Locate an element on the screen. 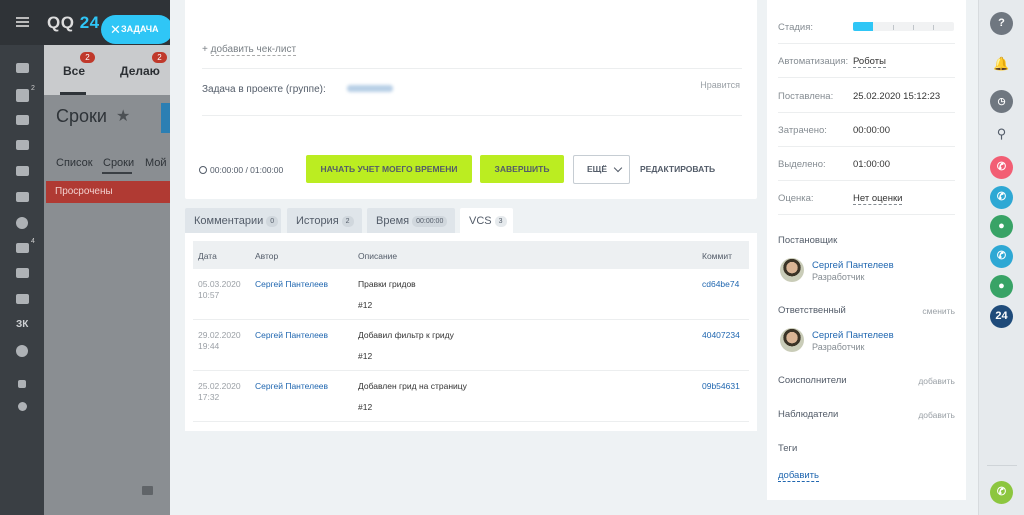 This screenshot has height=515, width=1024. automation-value: Роботы is located at coordinates (869, 62).